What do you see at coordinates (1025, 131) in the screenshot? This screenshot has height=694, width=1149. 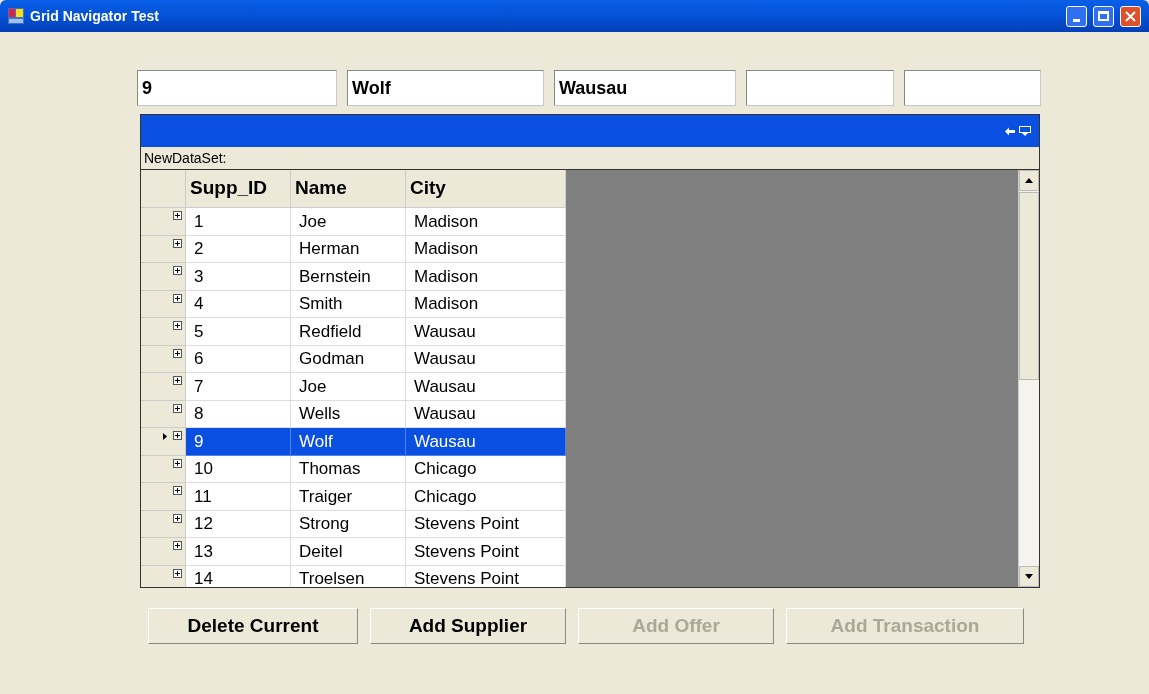 I see `collapse-icon` at bounding box center [1025, 131].